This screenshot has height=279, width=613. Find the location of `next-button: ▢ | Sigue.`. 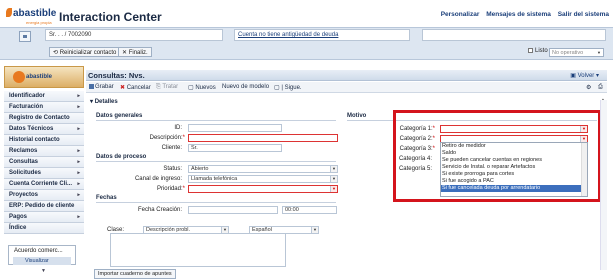

next-button: ▢ | Sigue. is located at coordinates (288, 87).